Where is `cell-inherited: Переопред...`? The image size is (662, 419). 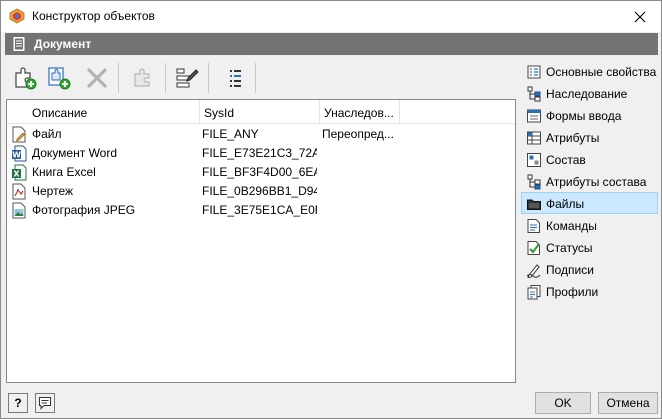
cell-inherited: Переопред... is located at coordinates (358, 134).